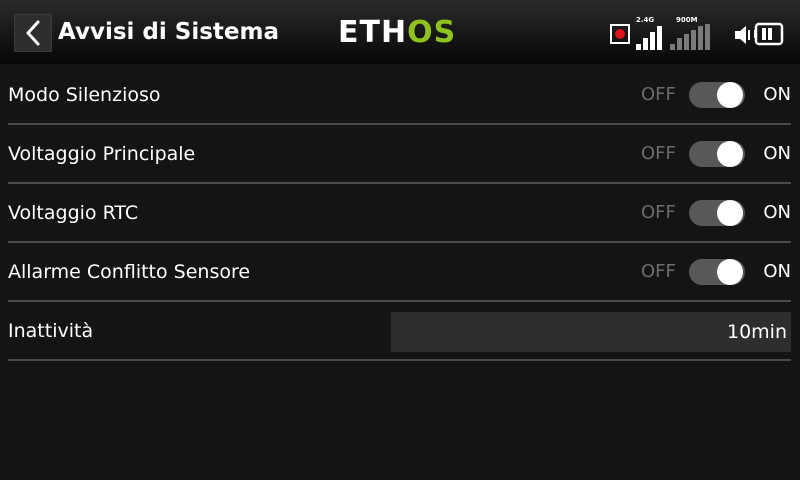  I want to click on silent-mode-toggle: OFF ON, so click(716, 95).